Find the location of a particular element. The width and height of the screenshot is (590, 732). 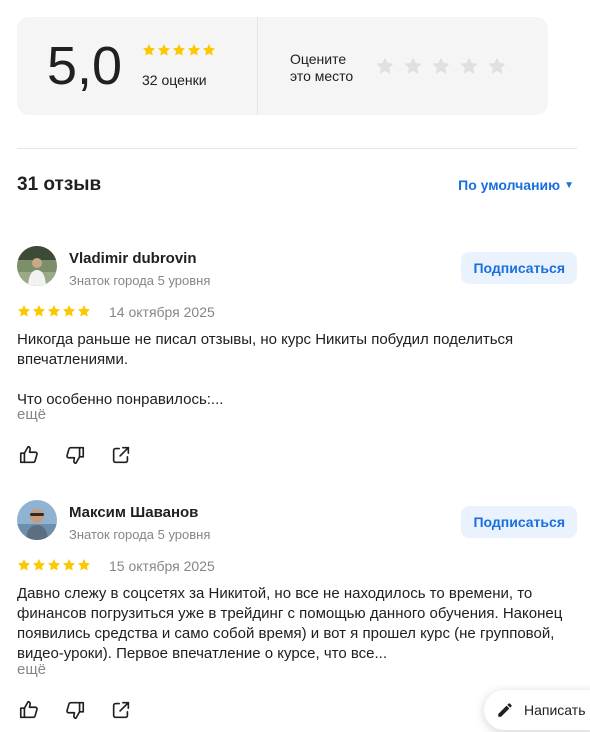

section-divider is located at coordinates (297, 148).